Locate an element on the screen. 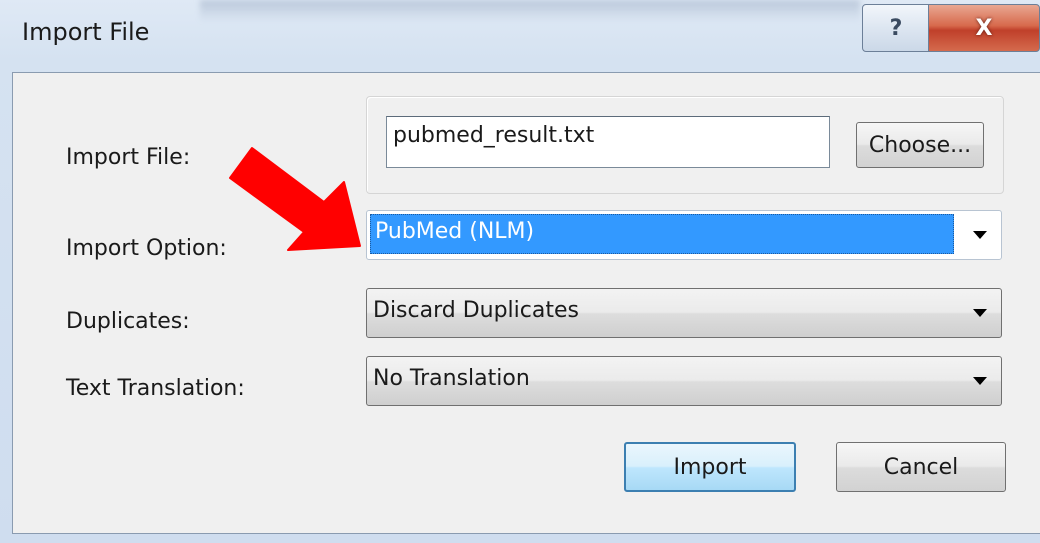 The image size is (1040, 543). help-button: ? is located at coordinates (896, 28).